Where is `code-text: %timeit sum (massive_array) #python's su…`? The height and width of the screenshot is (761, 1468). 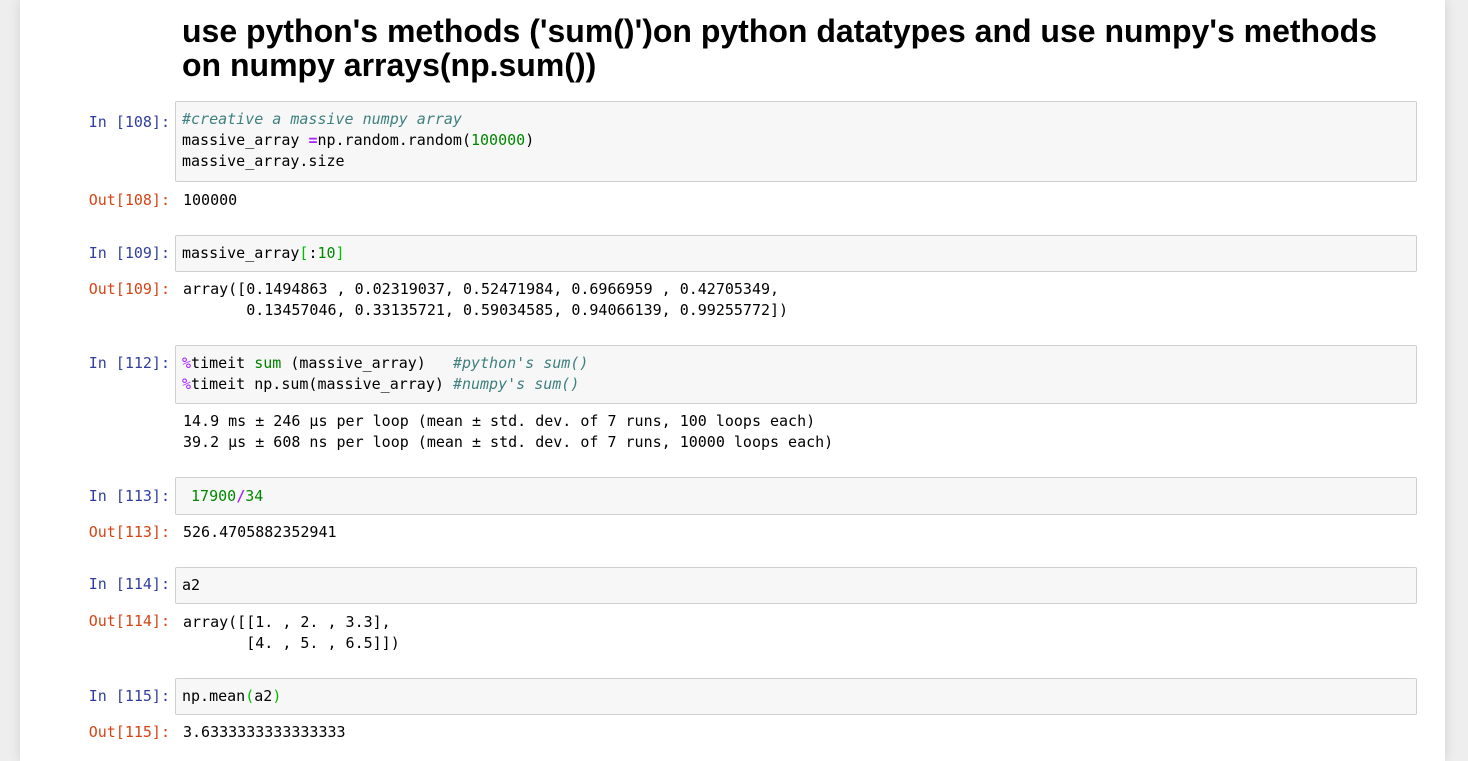
code-text: %timeit sum (massive_array) #python's su… is located at coordinates (385, 374).